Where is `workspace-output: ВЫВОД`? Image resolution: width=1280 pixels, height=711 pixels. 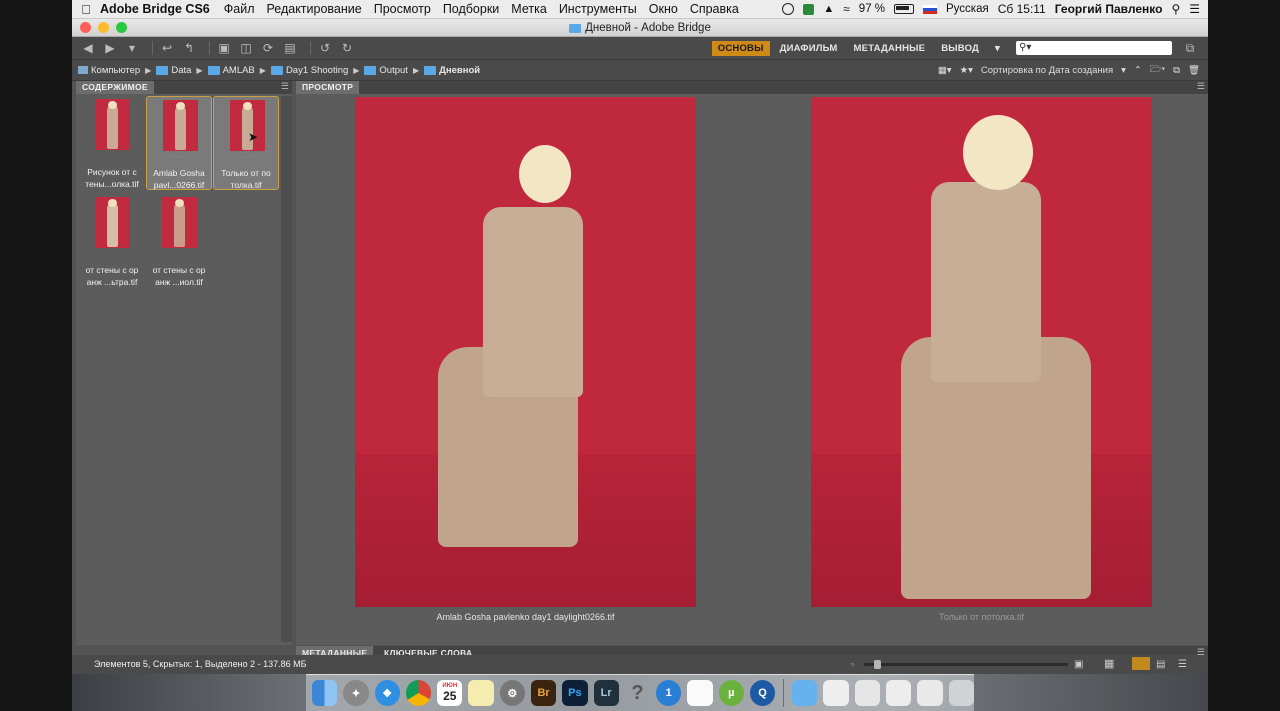 workspace-output: ВЫВОД is located at coordinates (960, 48).